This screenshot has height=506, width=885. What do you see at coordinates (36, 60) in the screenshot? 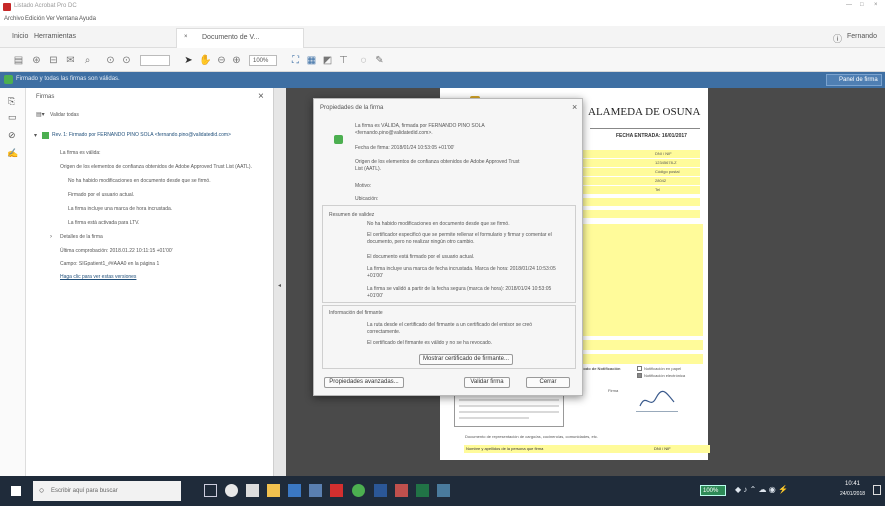
I see `cloud-icon: ⊛` at bounding box center [36, 60].